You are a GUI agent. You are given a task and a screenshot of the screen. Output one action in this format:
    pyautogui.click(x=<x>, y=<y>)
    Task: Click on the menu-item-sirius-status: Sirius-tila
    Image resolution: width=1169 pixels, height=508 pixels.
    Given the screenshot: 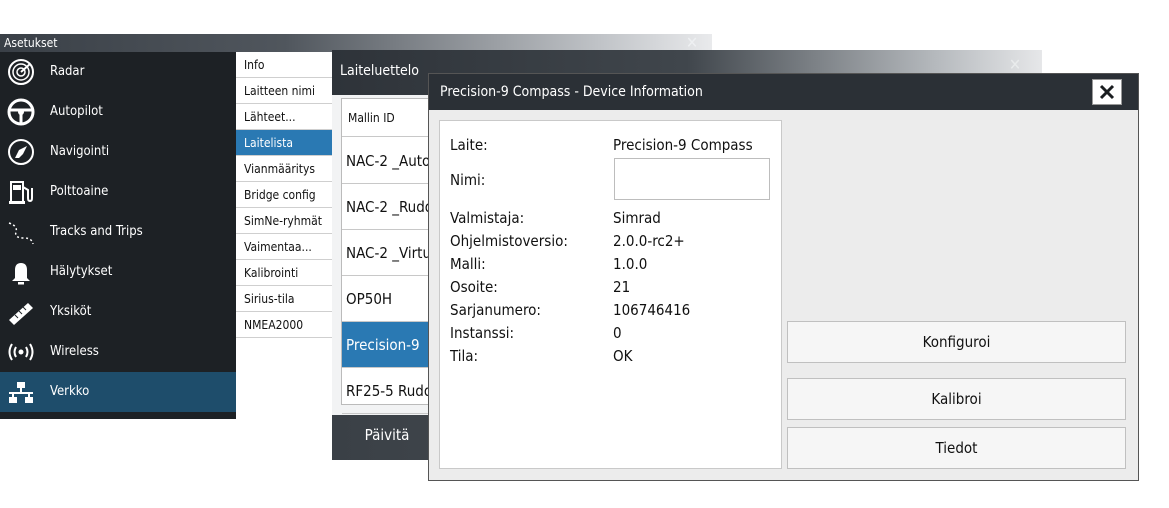 What is the action you would take?
    pyautogui.click(x=285, y=299)
    